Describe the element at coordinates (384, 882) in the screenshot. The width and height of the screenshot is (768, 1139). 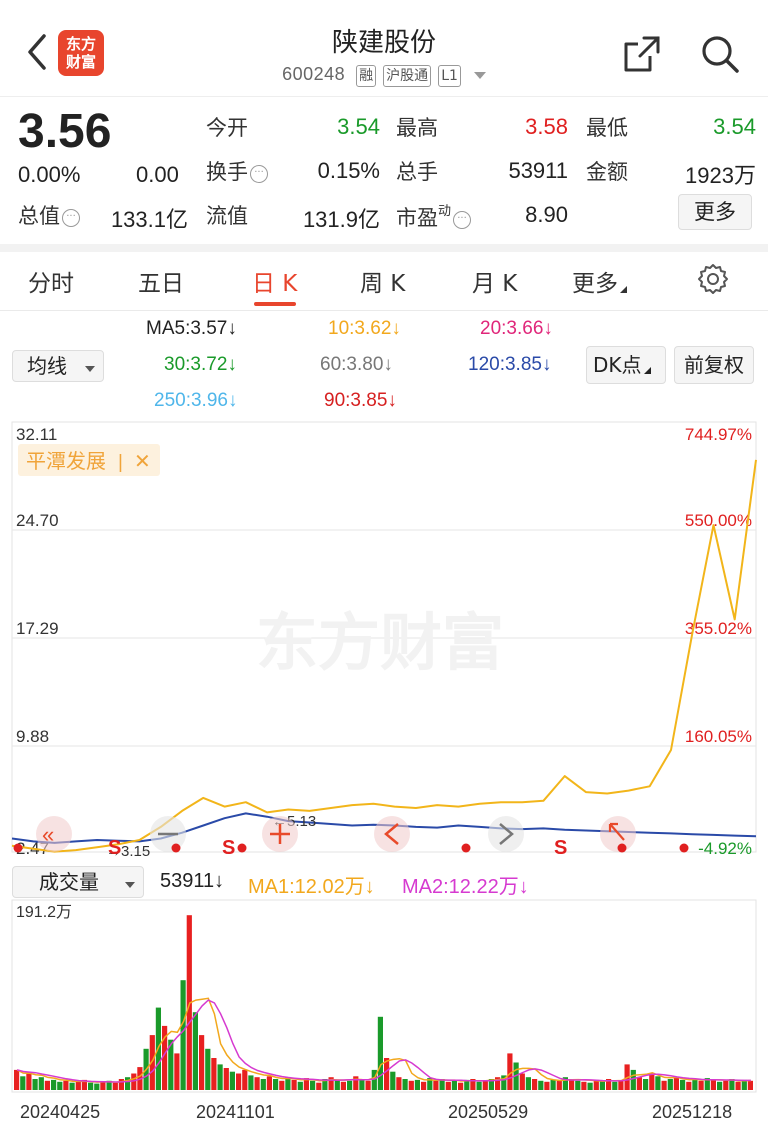
I see `volume-header: 成交量 53911↓ MA1:12.02万↓ MA2:12.22万↓` at that location.